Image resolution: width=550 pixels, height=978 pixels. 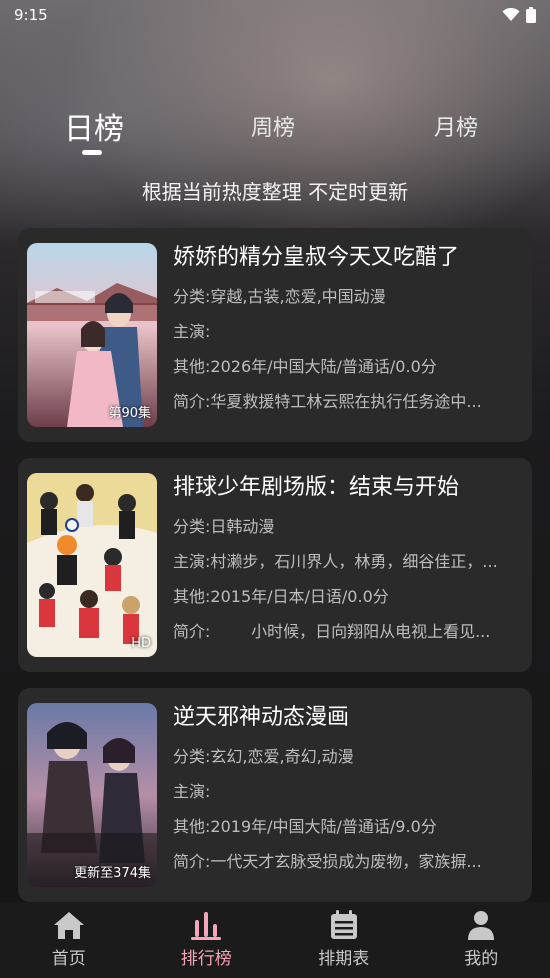 I want to click on status-bar: 9:15, so click(x=275, y=15).